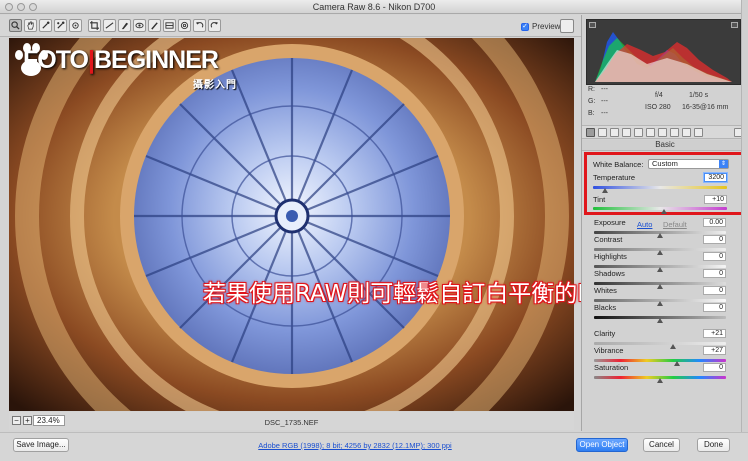 Image resolution: width=748 pixels, height=461 pixels. I want to click on temperature-slider, so click(660, 187).